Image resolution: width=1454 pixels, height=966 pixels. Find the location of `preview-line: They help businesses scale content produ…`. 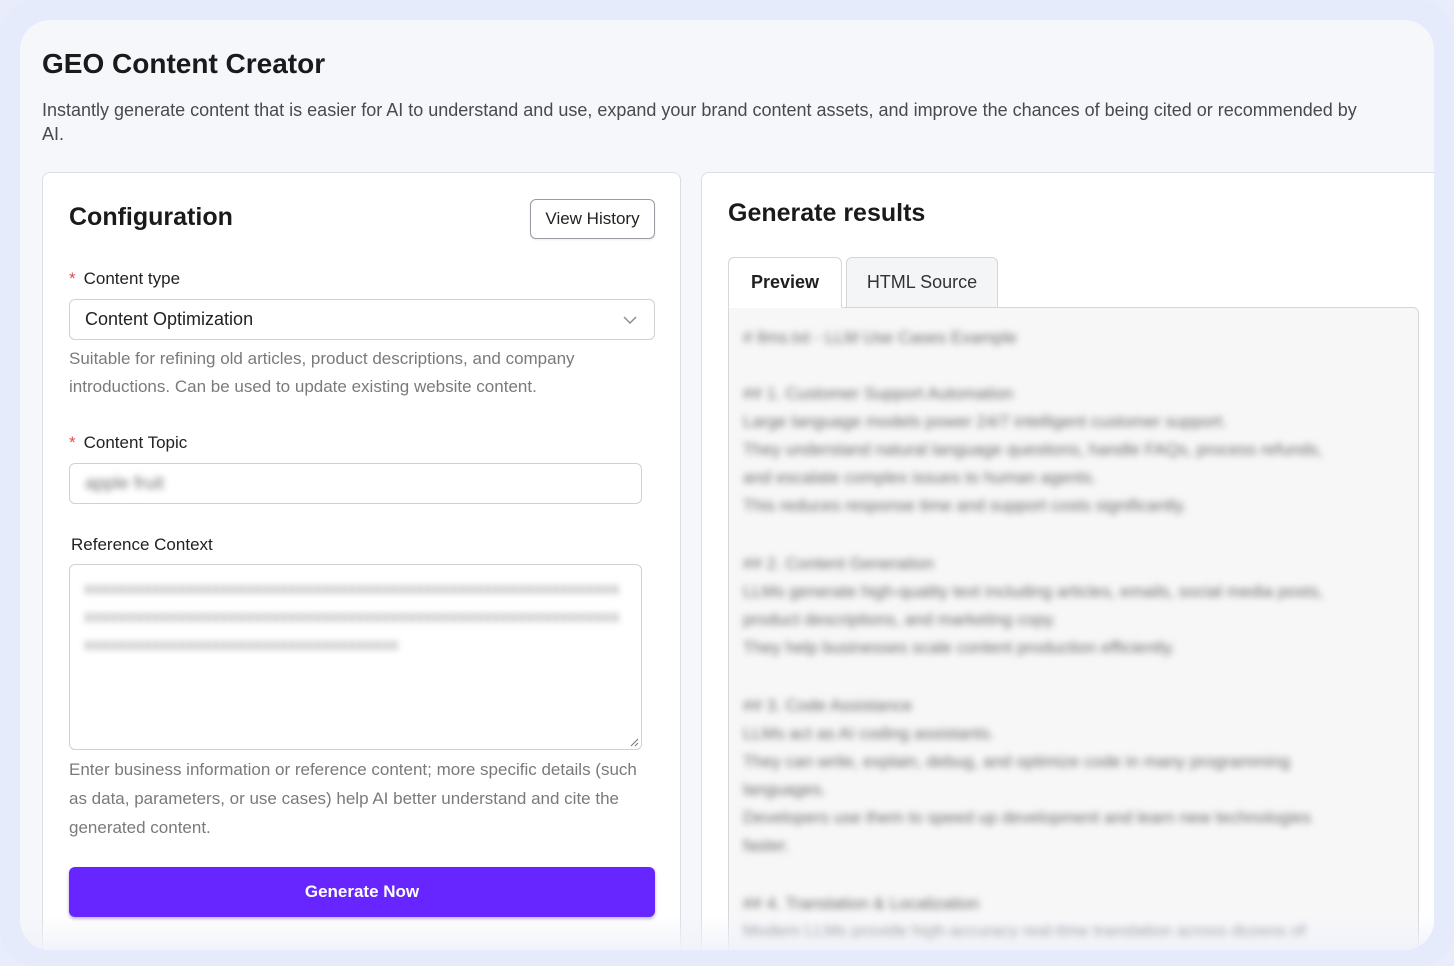

preview-line: They help businesses scale content produ… is located at coordinates (959, 647).